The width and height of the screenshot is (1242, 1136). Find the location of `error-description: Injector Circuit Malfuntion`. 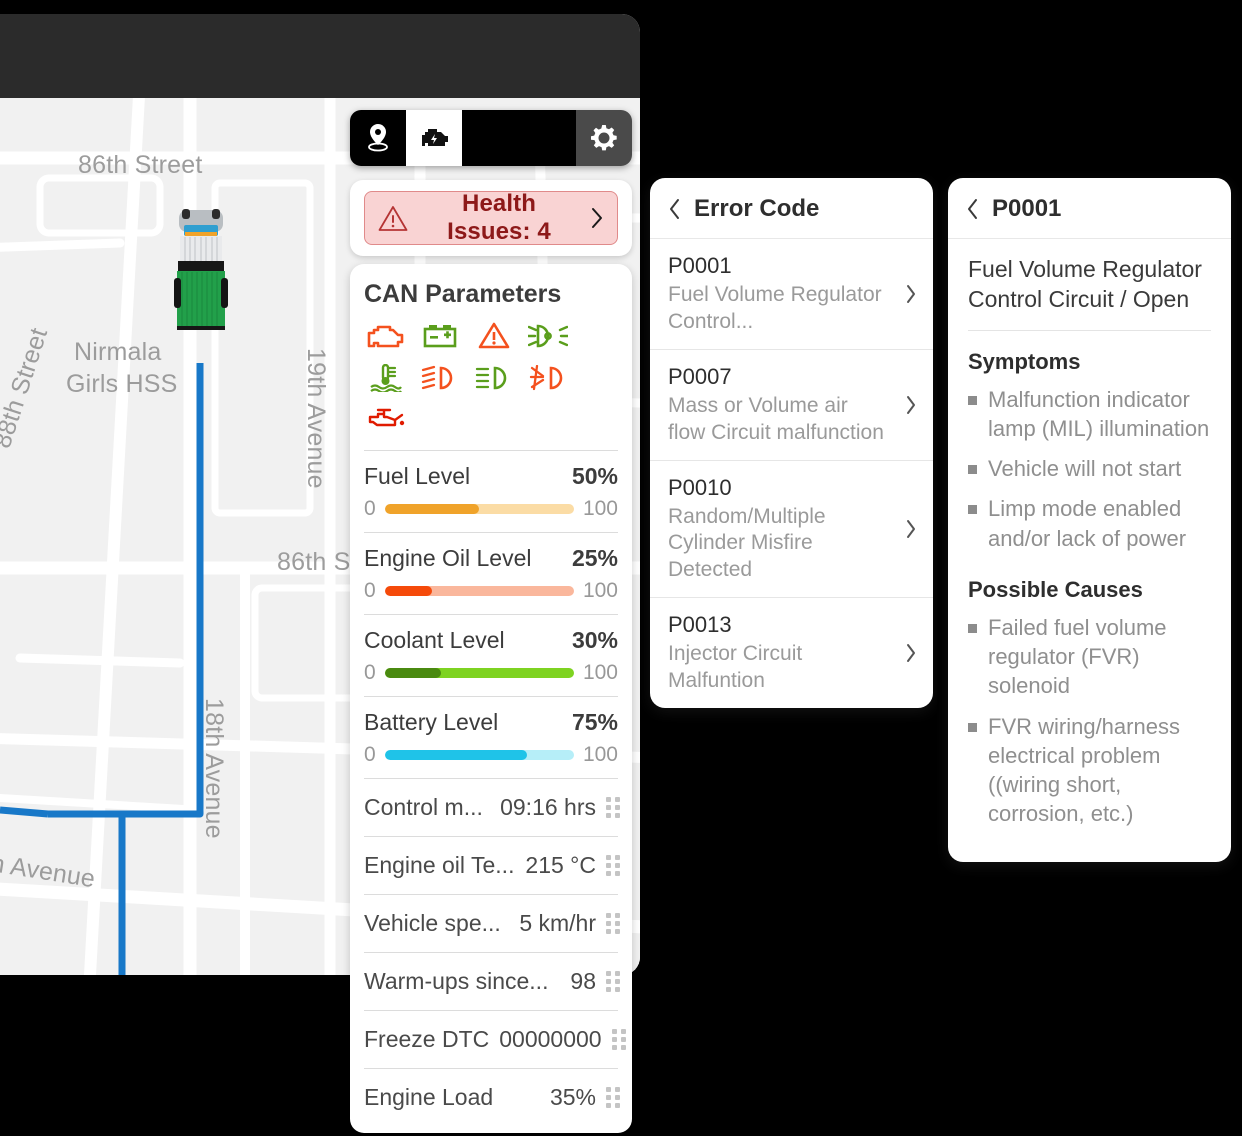

error-description: Injector Circuit Malfuntion is located at coordinates (735, 667).